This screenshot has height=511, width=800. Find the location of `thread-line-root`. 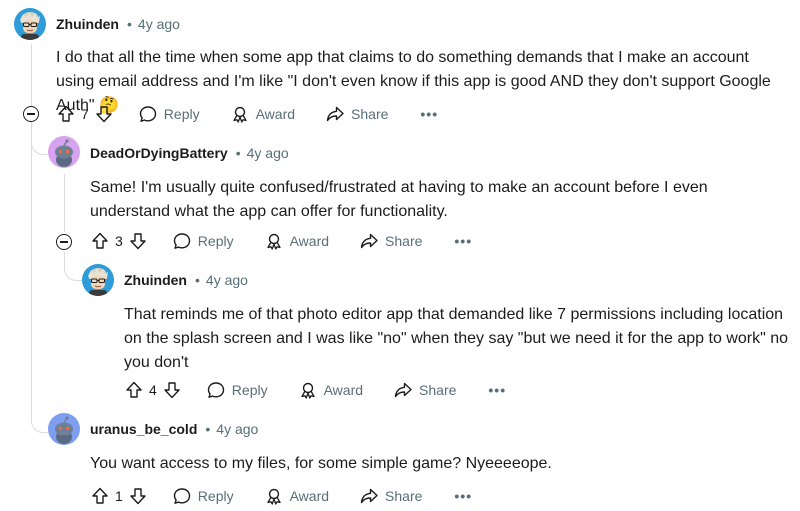

thread-line-root is located at coordinates (31, 227).